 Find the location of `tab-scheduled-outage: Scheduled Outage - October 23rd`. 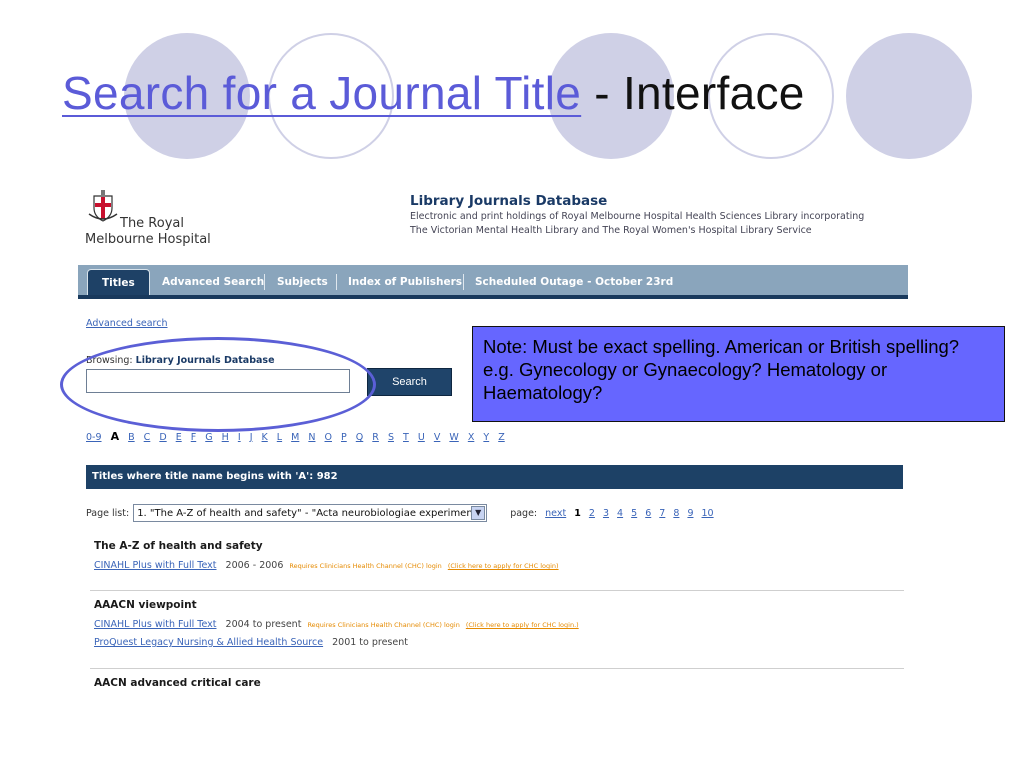

tab-scheduled-outage: Scheduled Outage - October 23rd is located at coordinates (574, 282).